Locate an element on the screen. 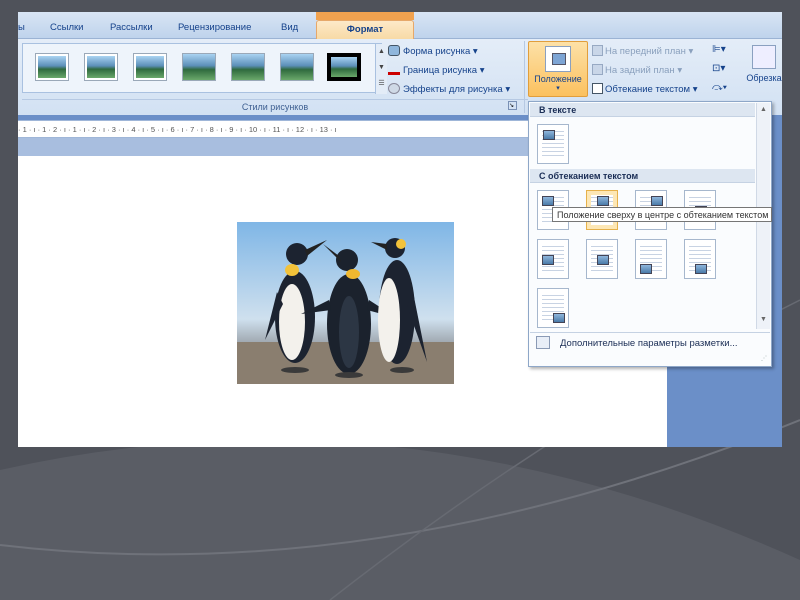 The image size is (800, 600). tab-mailings: Рассылки is located at coordinates (131, 27).